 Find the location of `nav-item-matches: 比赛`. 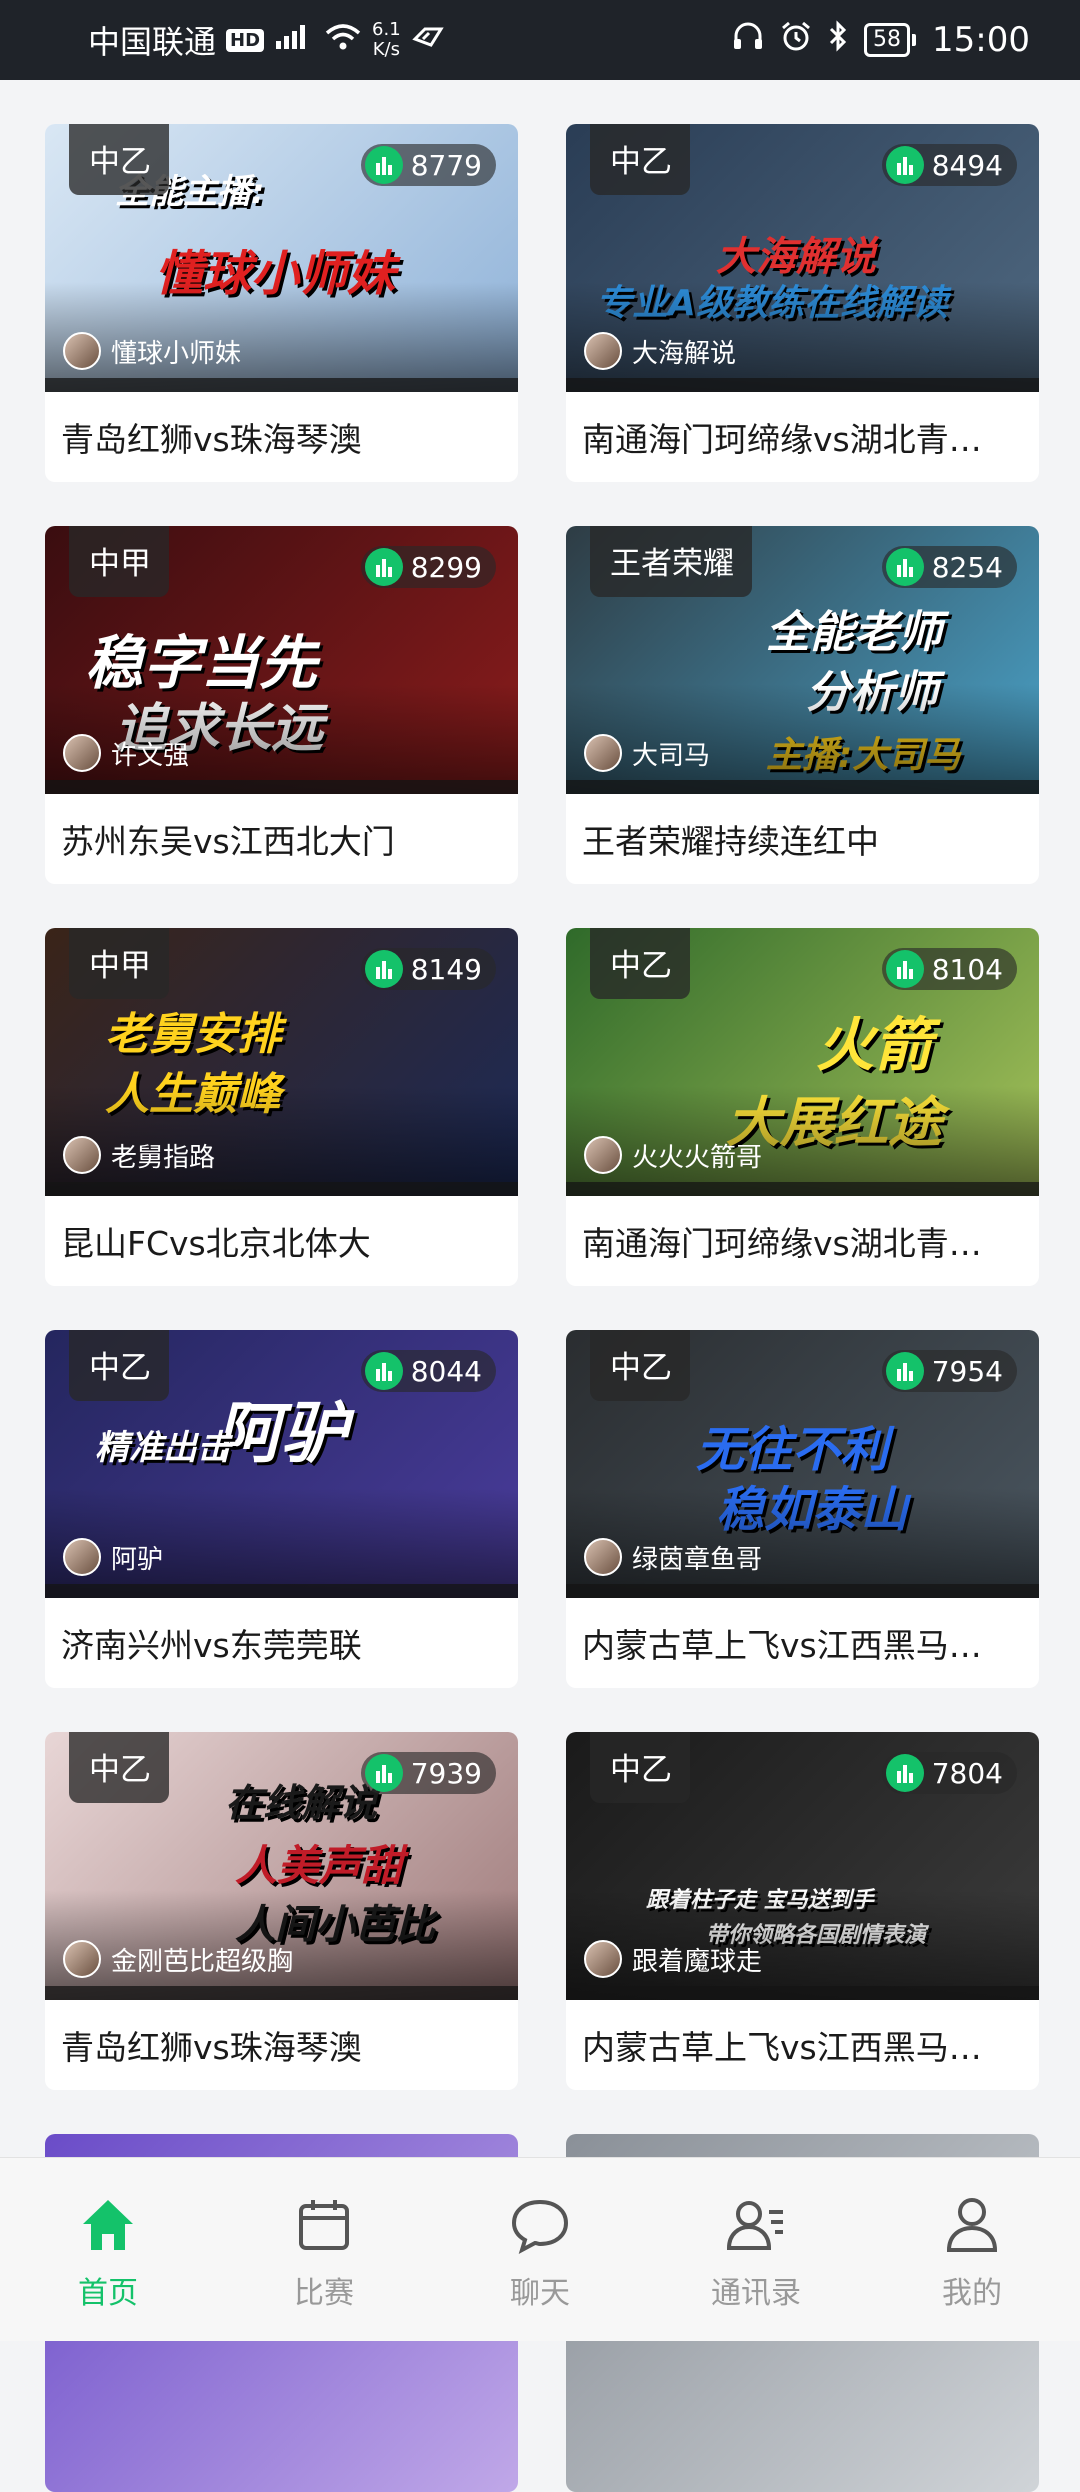

nav-item-matches: 比赛 is located at coordinates (324, 2249).